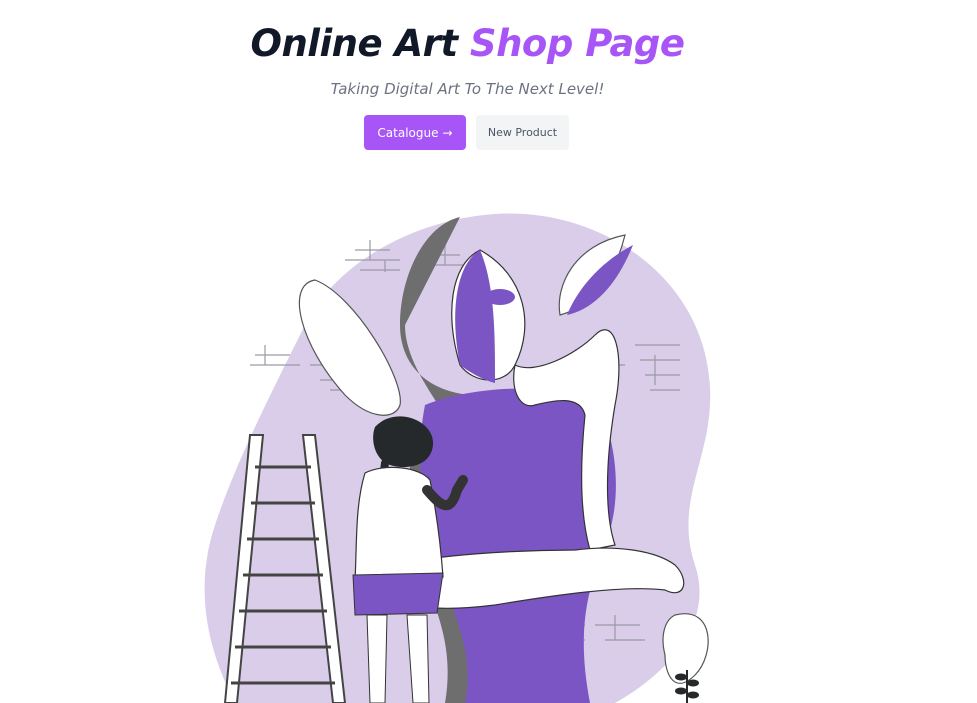 The height and width of the screenshot is (703, 977). What do you see at coordinates (467, 89) in the screenshot?
I see `page-subtitle: Taking Digital Art To The Next Level!` at bounding box center [467, 89].